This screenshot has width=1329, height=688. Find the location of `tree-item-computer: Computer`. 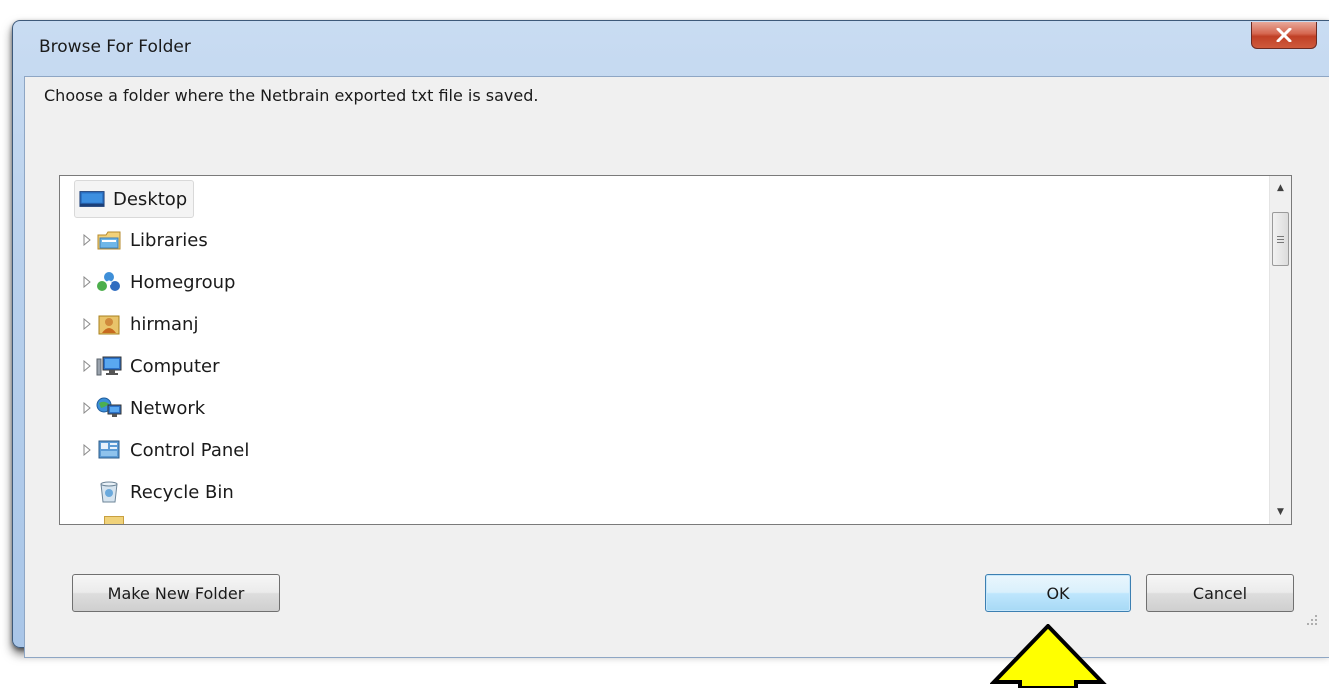

tree-item-computer: Computer is located at coordinates (150, 366).